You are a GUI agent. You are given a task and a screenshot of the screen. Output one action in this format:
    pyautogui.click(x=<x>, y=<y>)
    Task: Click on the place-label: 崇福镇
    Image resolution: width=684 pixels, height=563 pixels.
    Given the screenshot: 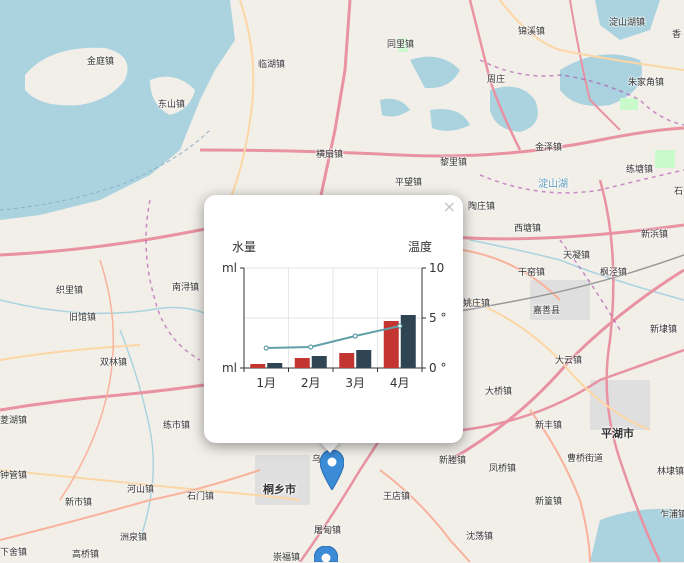 What is the action you would take?
    pyautogui.click(x=287, y=558)
    